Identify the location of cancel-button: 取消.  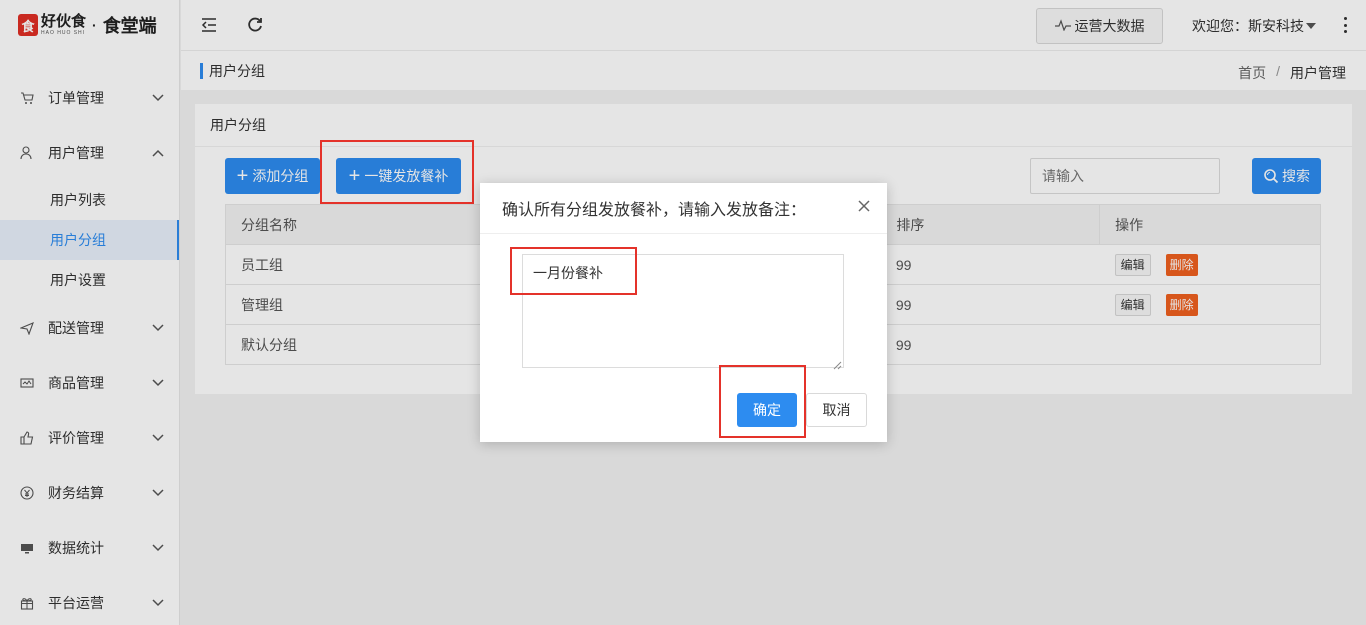
(836, 410).